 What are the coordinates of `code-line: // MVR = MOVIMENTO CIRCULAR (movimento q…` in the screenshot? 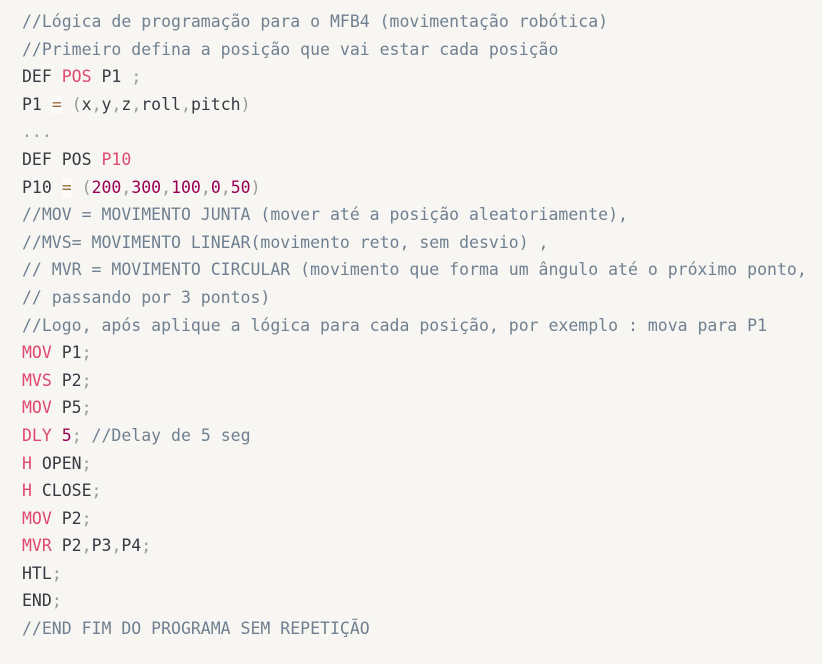 It's located at (414, 270).